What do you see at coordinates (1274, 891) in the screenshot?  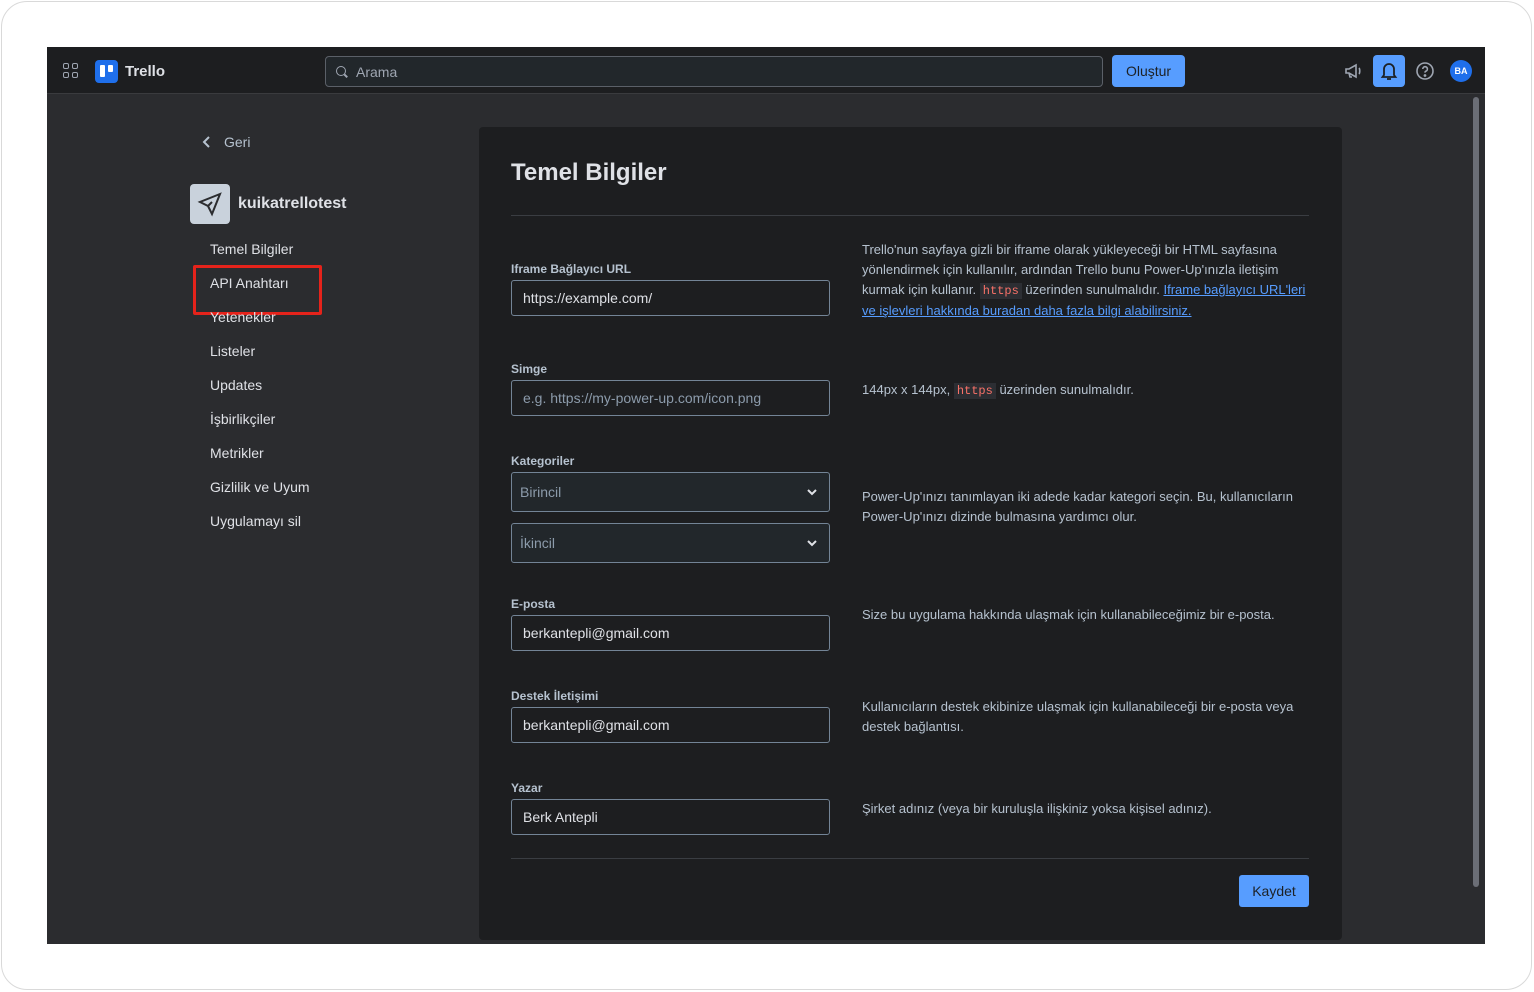 I see `save-button: Kaydet` at bounding box center [1274, 891].